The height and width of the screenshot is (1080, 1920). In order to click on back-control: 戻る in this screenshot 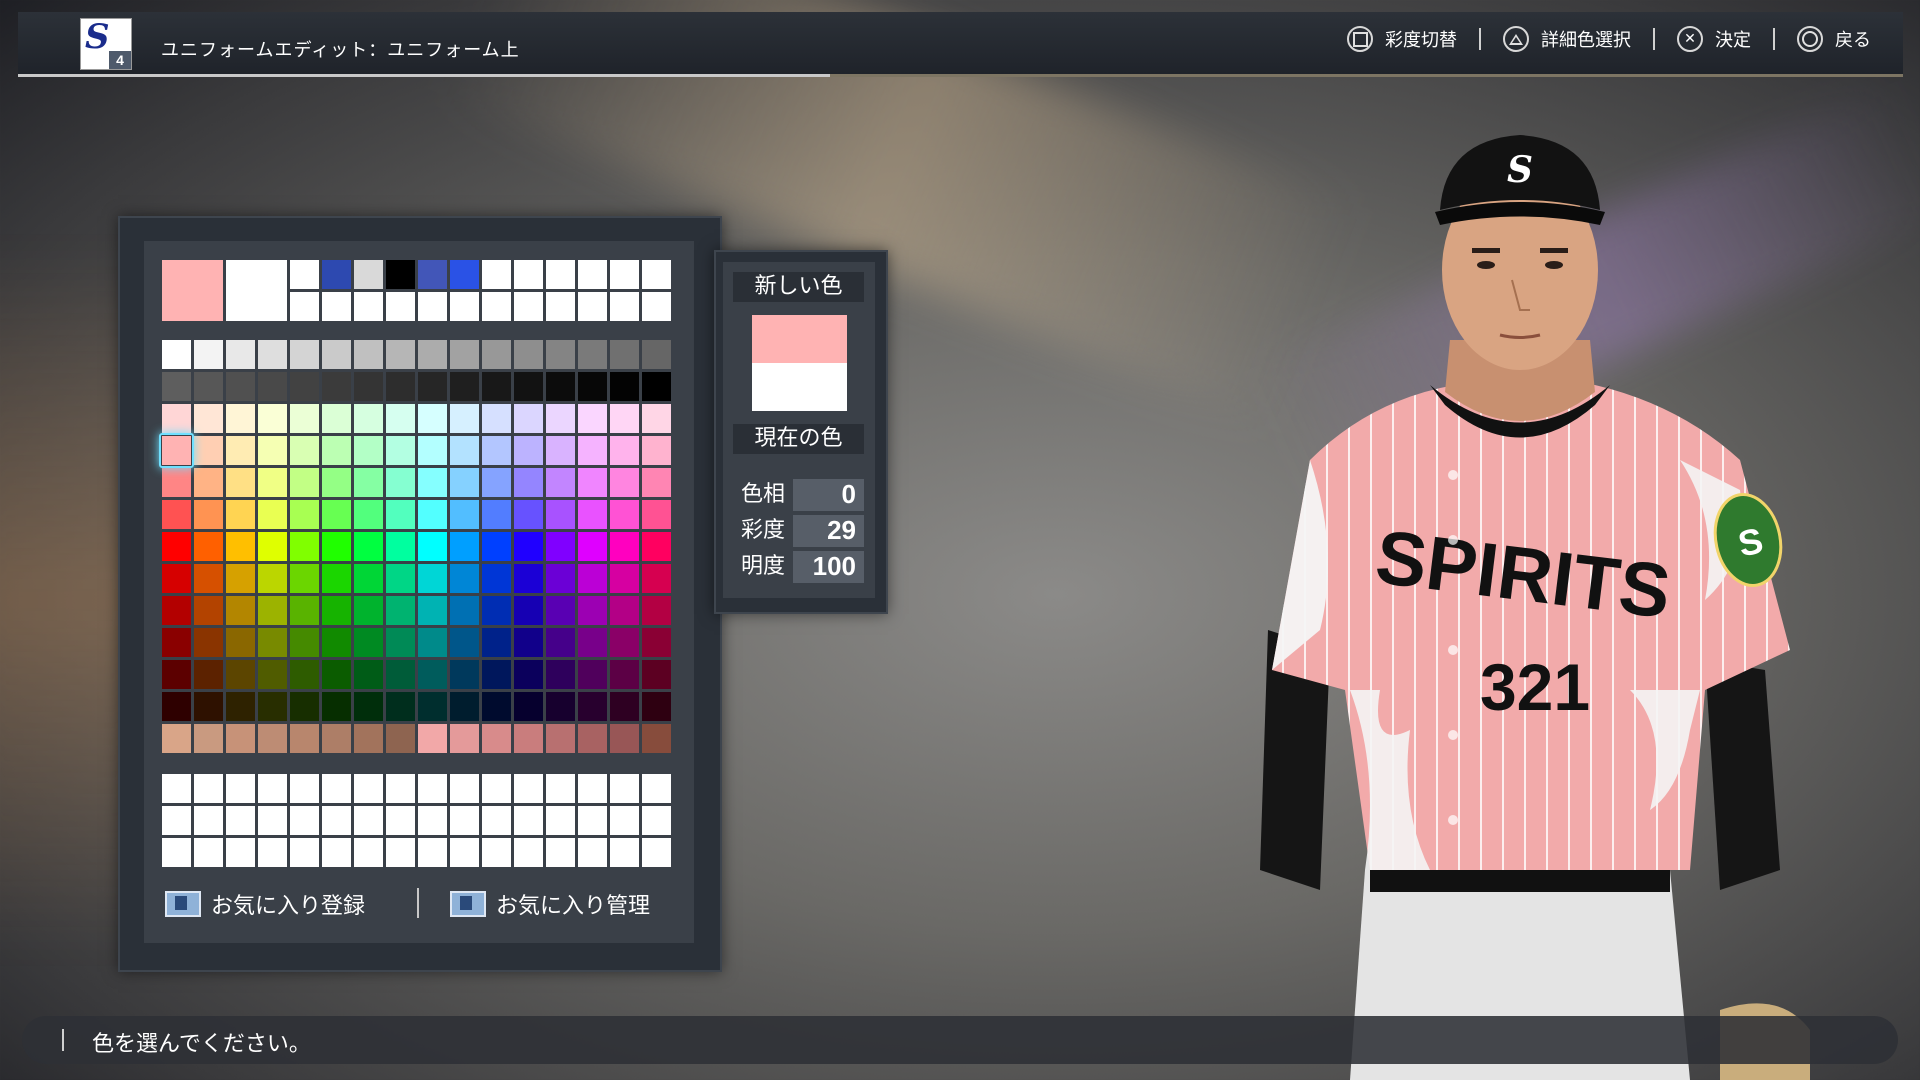, I will do `click(1834, 39)`.